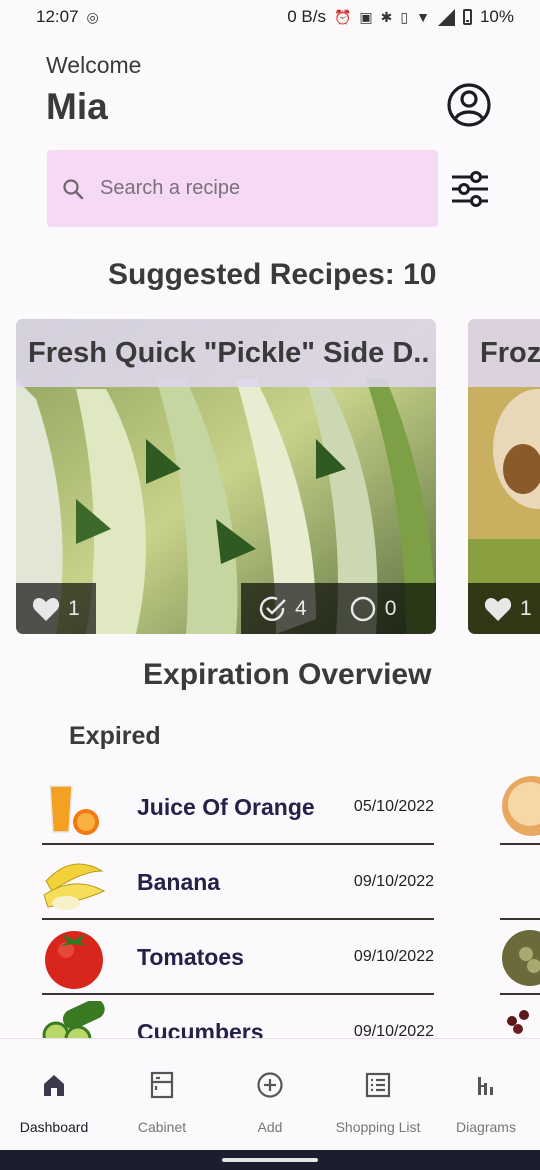 Image resolution: width=540 pixels, height=1170 pixels. What do you see at coordinates (467, 17) in the screenshot?
I see `battery-icon` at bounding box center [467, 17].